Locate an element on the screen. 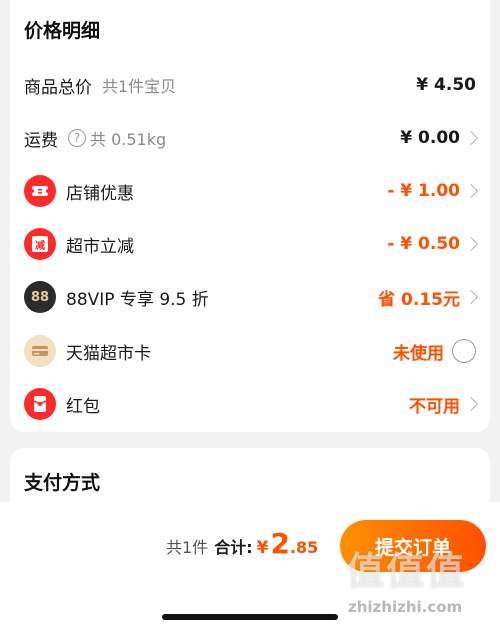  help-question-icon: ? is located at coordinates (77, 138).